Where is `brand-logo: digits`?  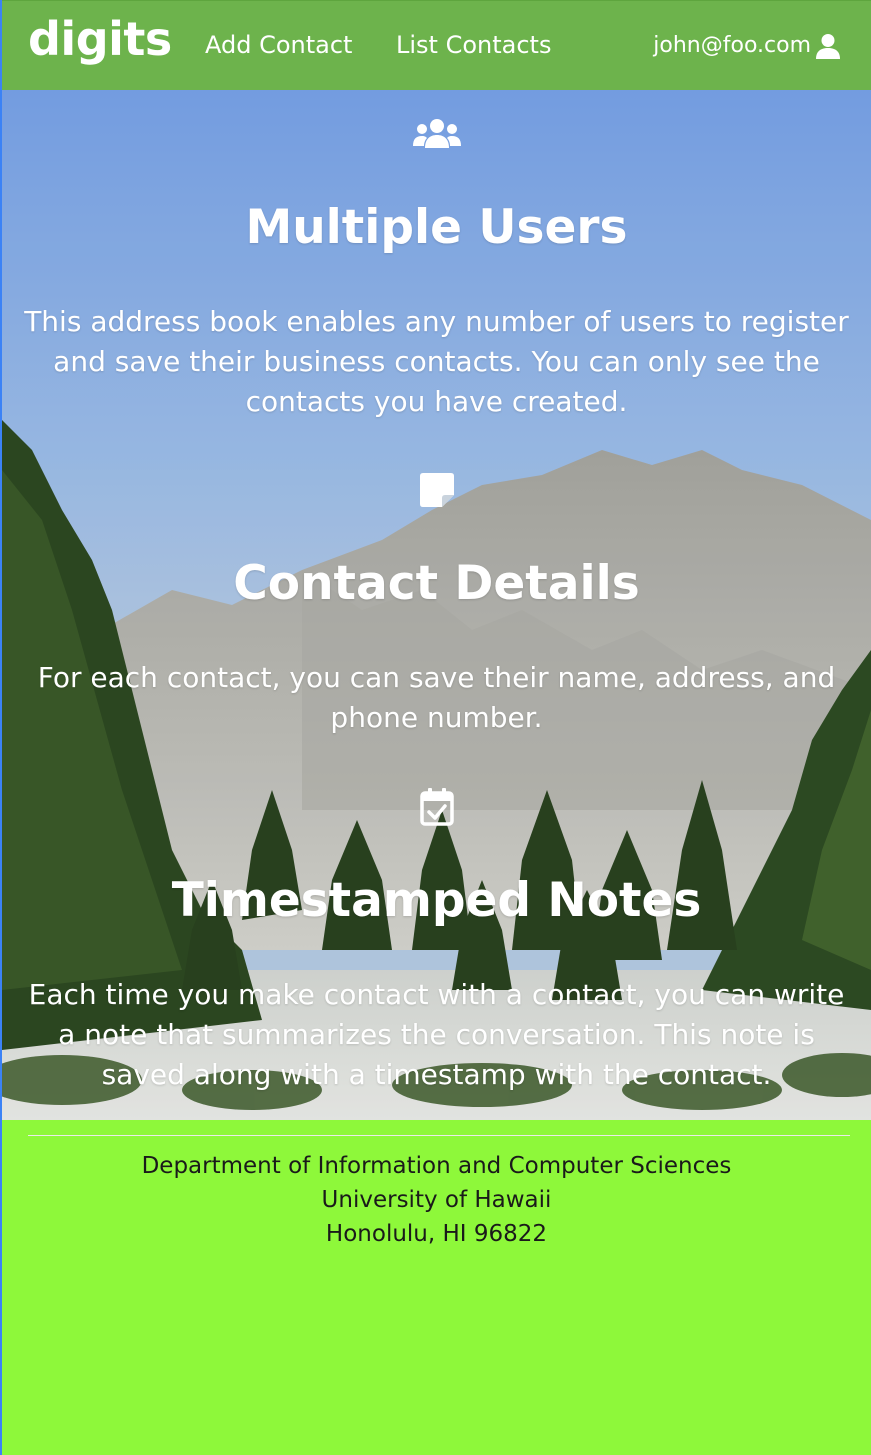 brand-logo: digits is located at coordinates (100, 39).